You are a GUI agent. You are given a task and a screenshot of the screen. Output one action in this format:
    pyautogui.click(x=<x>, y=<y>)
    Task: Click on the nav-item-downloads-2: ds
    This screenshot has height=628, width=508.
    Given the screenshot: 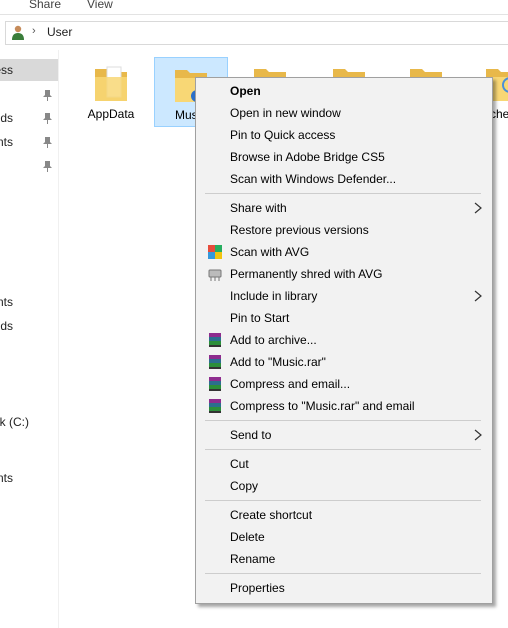 What is the action you would take?
    pyautogui.click(x=29, y=326)
    